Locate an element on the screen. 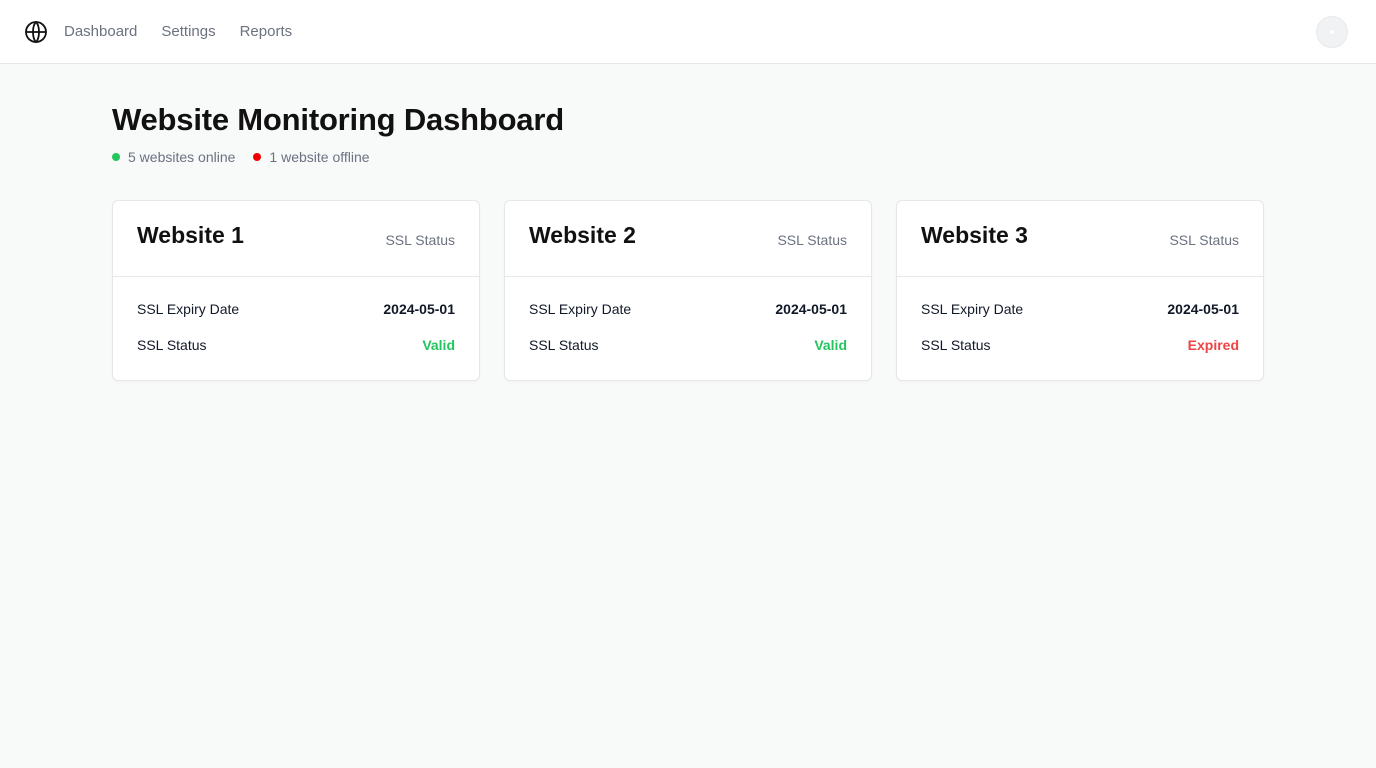 This screenshot has height=768, width=1376. nav-reports: Reports is located at coordinates (266, 31).